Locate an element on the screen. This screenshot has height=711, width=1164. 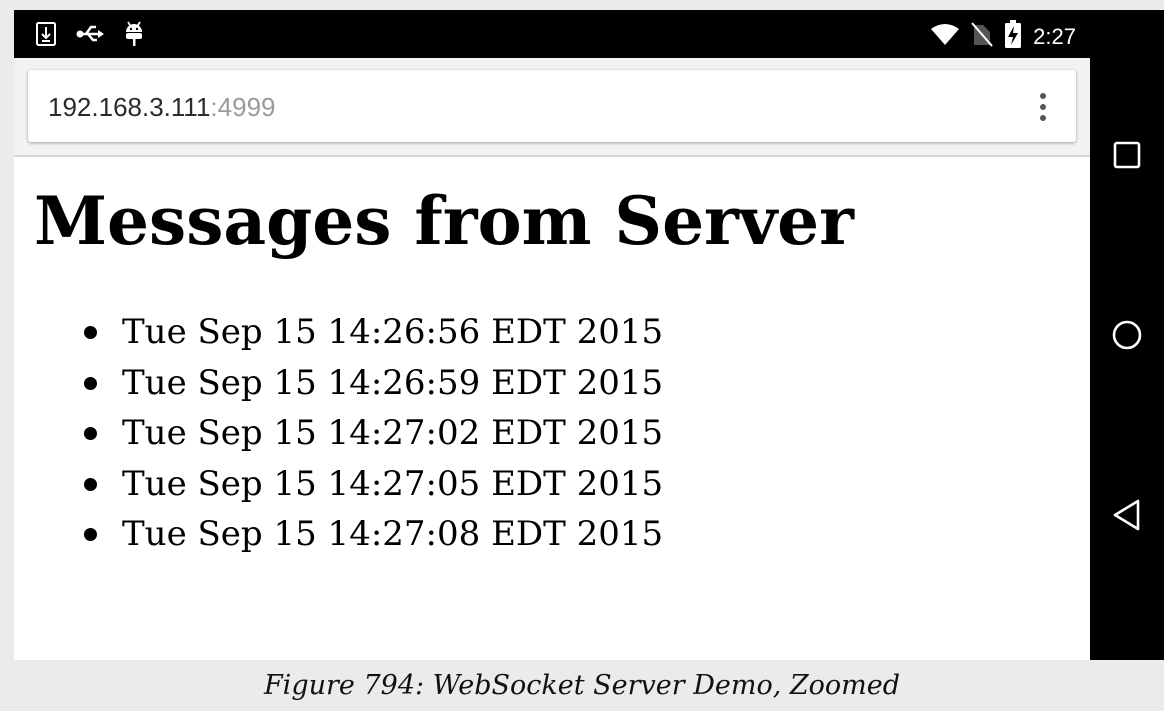
list-item: Tue Sep 15 14:26:56 EDT 2015 is located at coordinates (338, 332).